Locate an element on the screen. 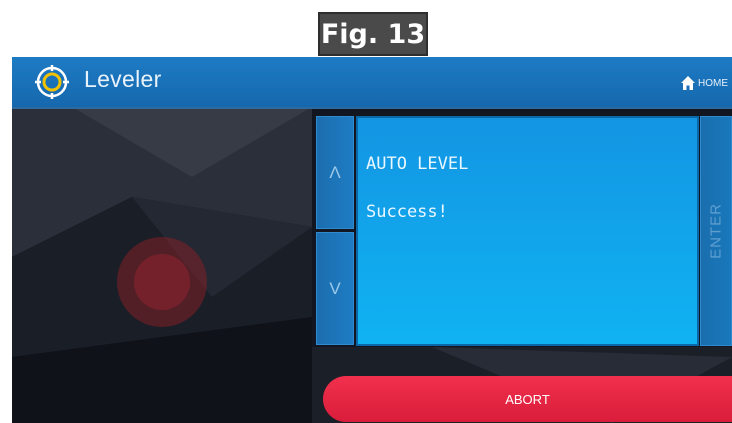 This screenshot has height=423, width=732. display-title: AUTO LEVEL is located at coordinates (417, 164).